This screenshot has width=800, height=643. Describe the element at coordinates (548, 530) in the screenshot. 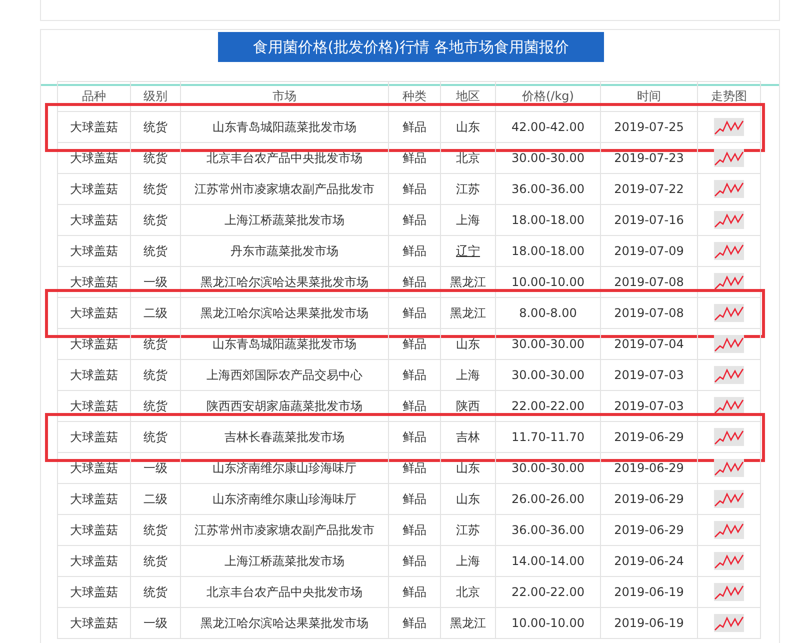

I see `table-cell: 36.00-36.00` at that location.